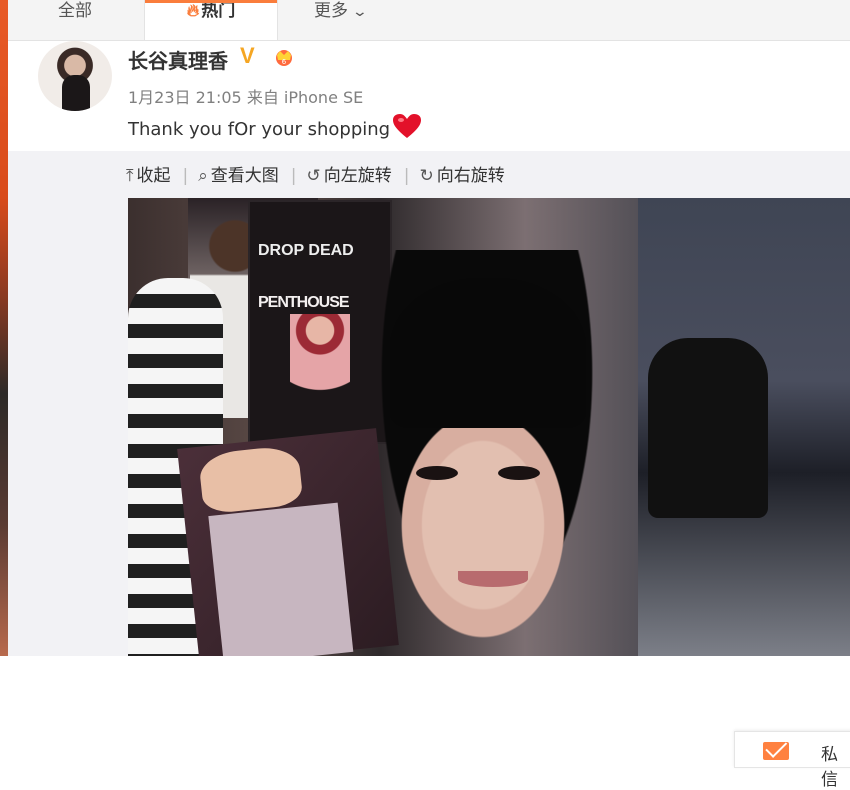 The image size is (850, 790). I want to click on tab-all: 全部, so click(75, 20).